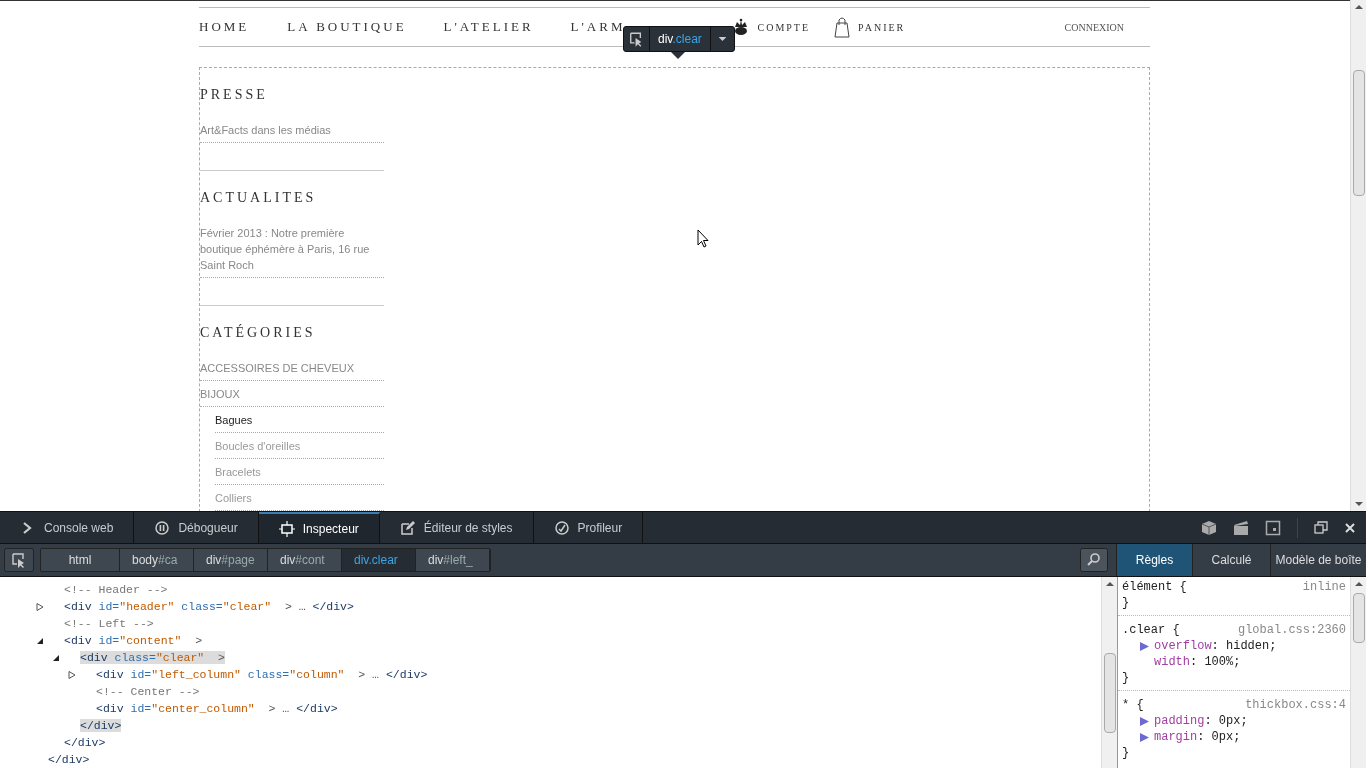  Describe the element at coordinates (598, 27) in the screenshot. I see `nav-link: L'ARM` at that location.